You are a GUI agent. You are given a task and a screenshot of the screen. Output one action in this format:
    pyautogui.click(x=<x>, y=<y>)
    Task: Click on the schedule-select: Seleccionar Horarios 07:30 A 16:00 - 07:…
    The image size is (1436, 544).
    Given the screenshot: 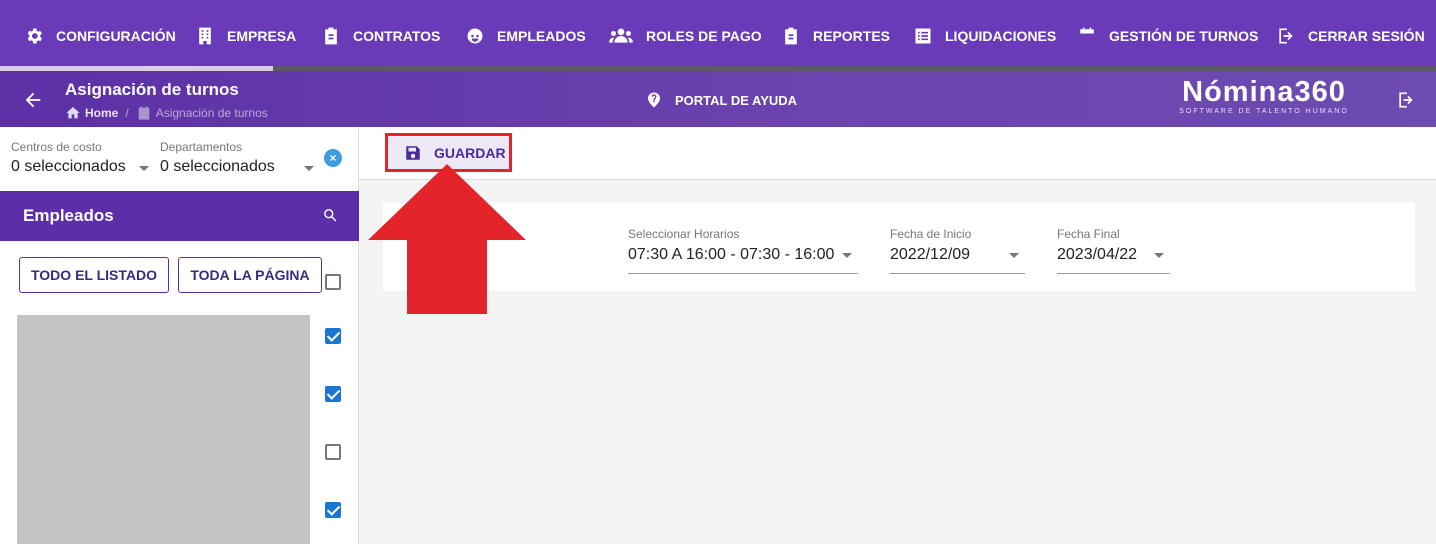 What is the action you would take?
    pyautogui.click(x=743, y=250)
    